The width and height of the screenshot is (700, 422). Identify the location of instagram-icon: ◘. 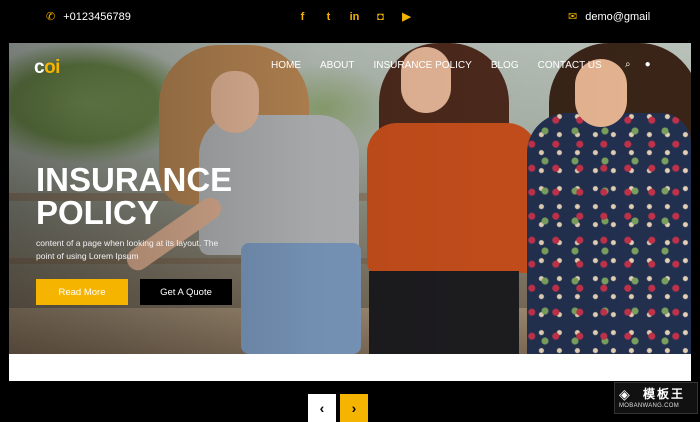
(380, 17).